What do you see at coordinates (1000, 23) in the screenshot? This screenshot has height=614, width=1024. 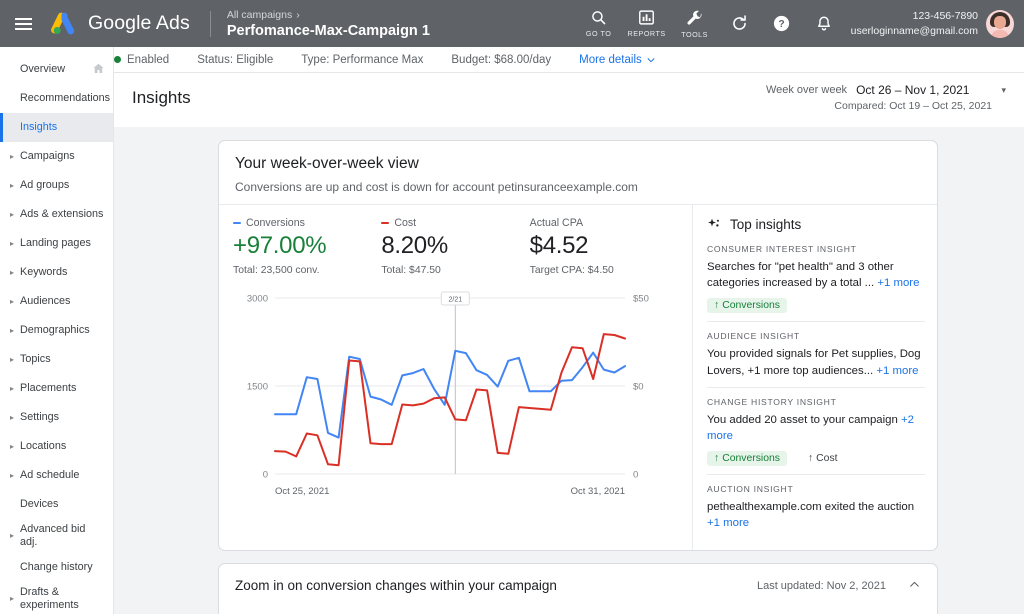 I see `avatar` at bounding box center [1000, 23].